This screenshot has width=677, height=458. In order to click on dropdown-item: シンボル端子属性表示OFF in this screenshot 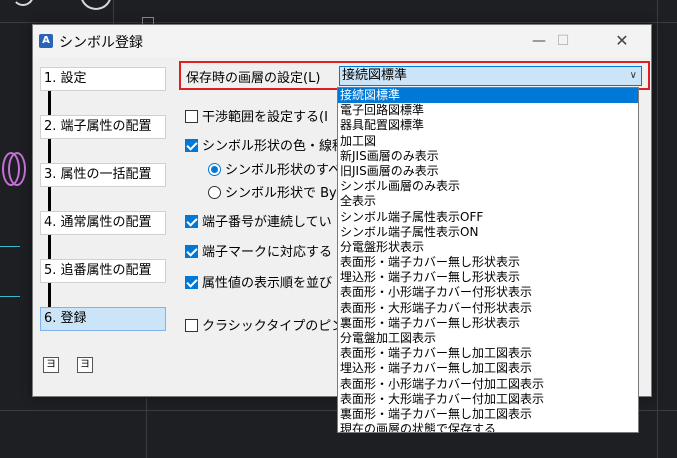, I will do `click(488, 217)`.